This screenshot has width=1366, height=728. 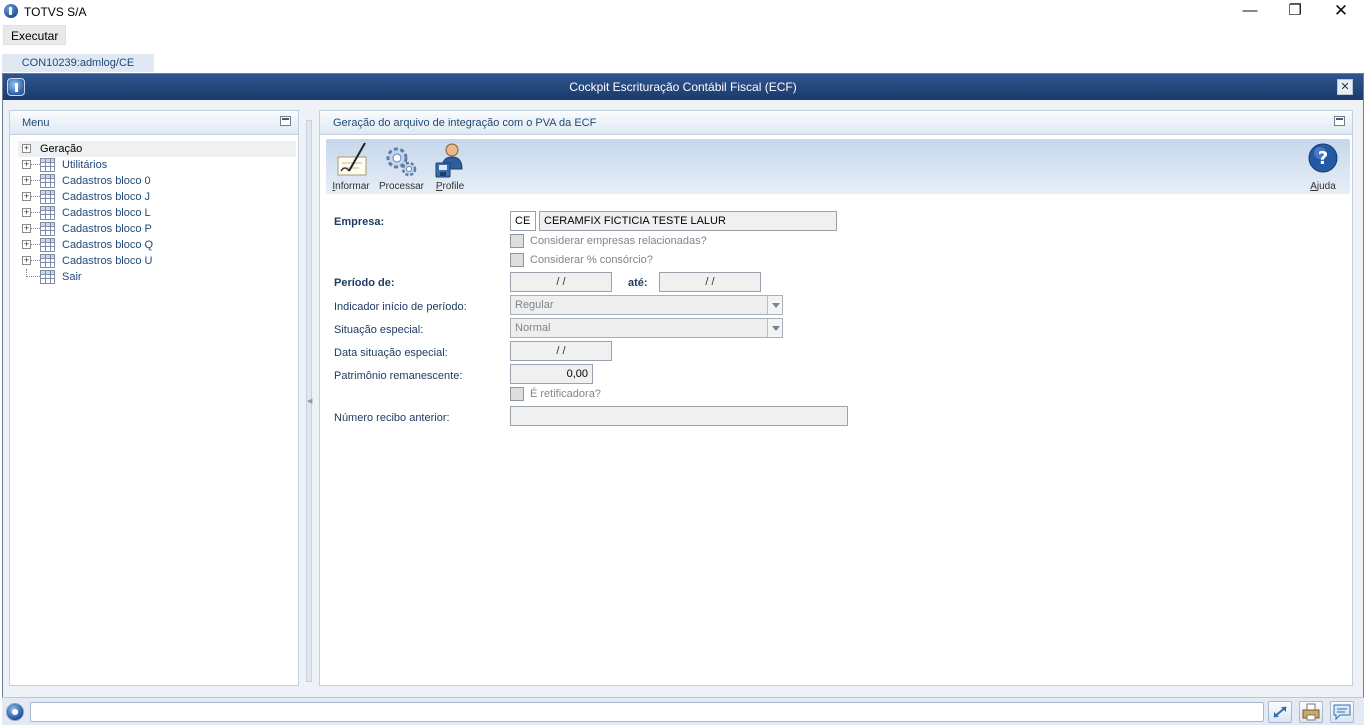 I want to click on ate-label: até:, so click(x=638, y=283).